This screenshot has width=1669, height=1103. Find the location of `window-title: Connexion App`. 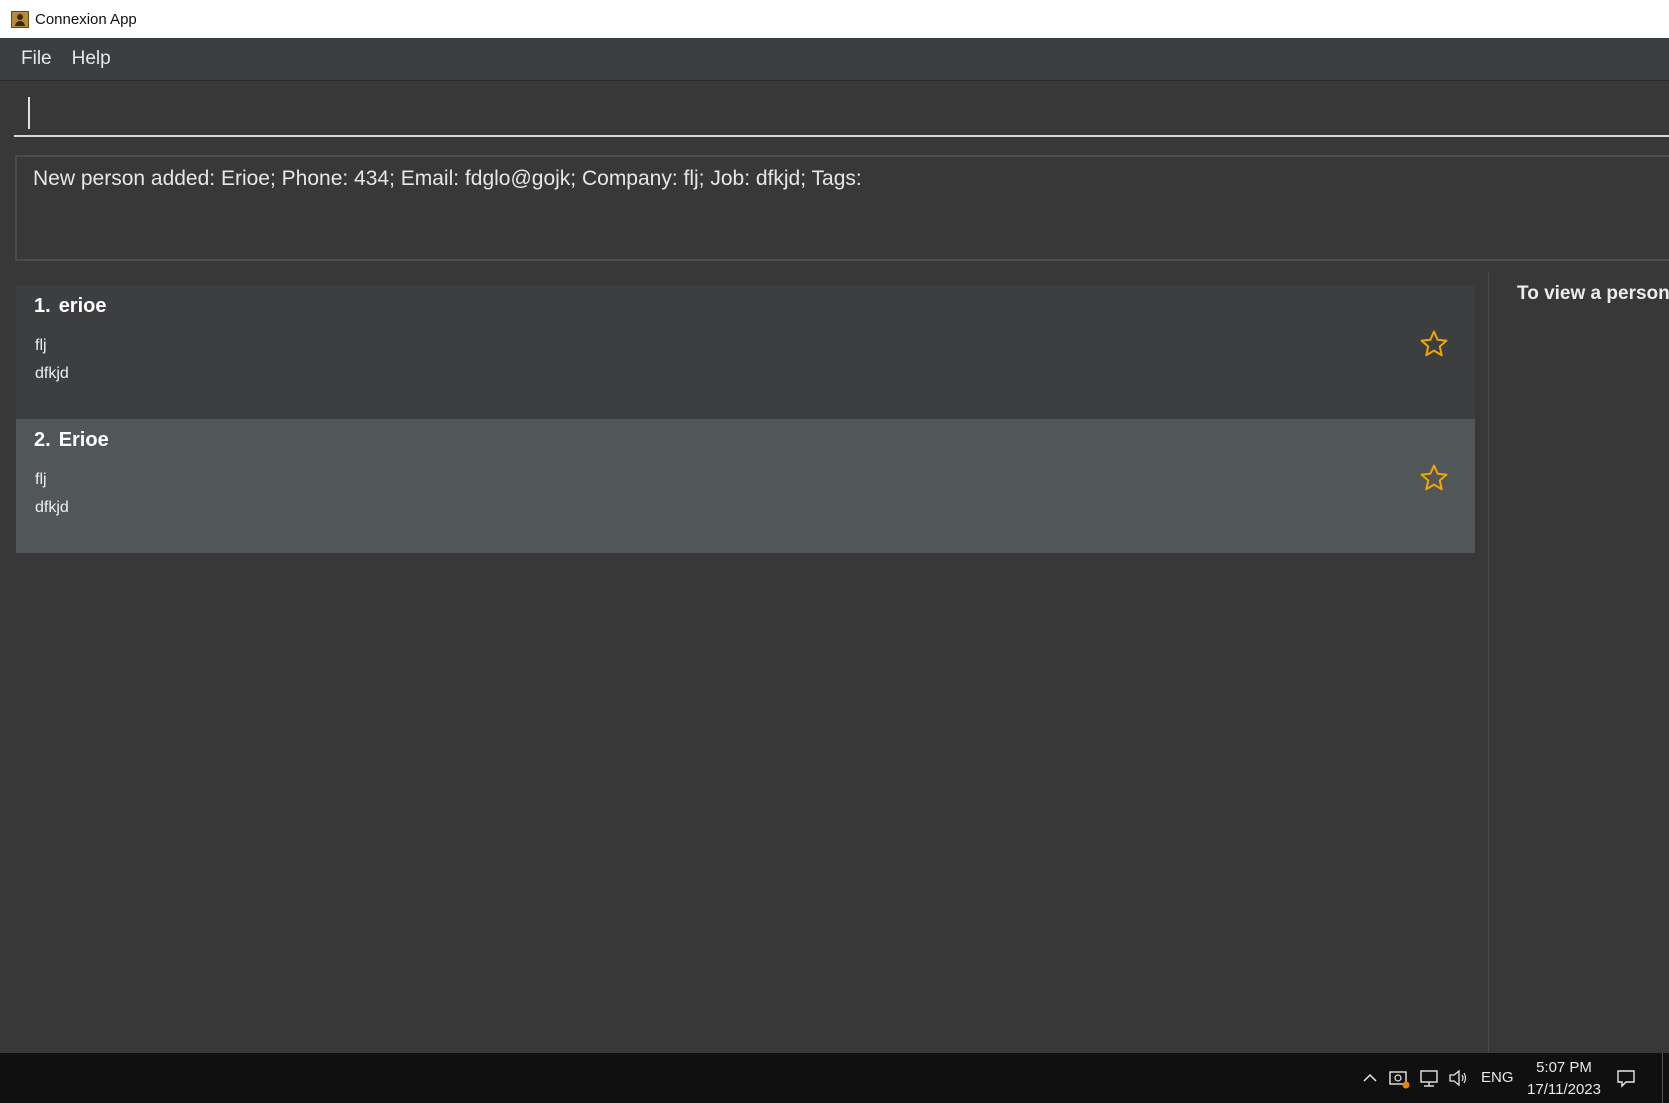

window-title: Connexion App is located at coordinates (86, 19).